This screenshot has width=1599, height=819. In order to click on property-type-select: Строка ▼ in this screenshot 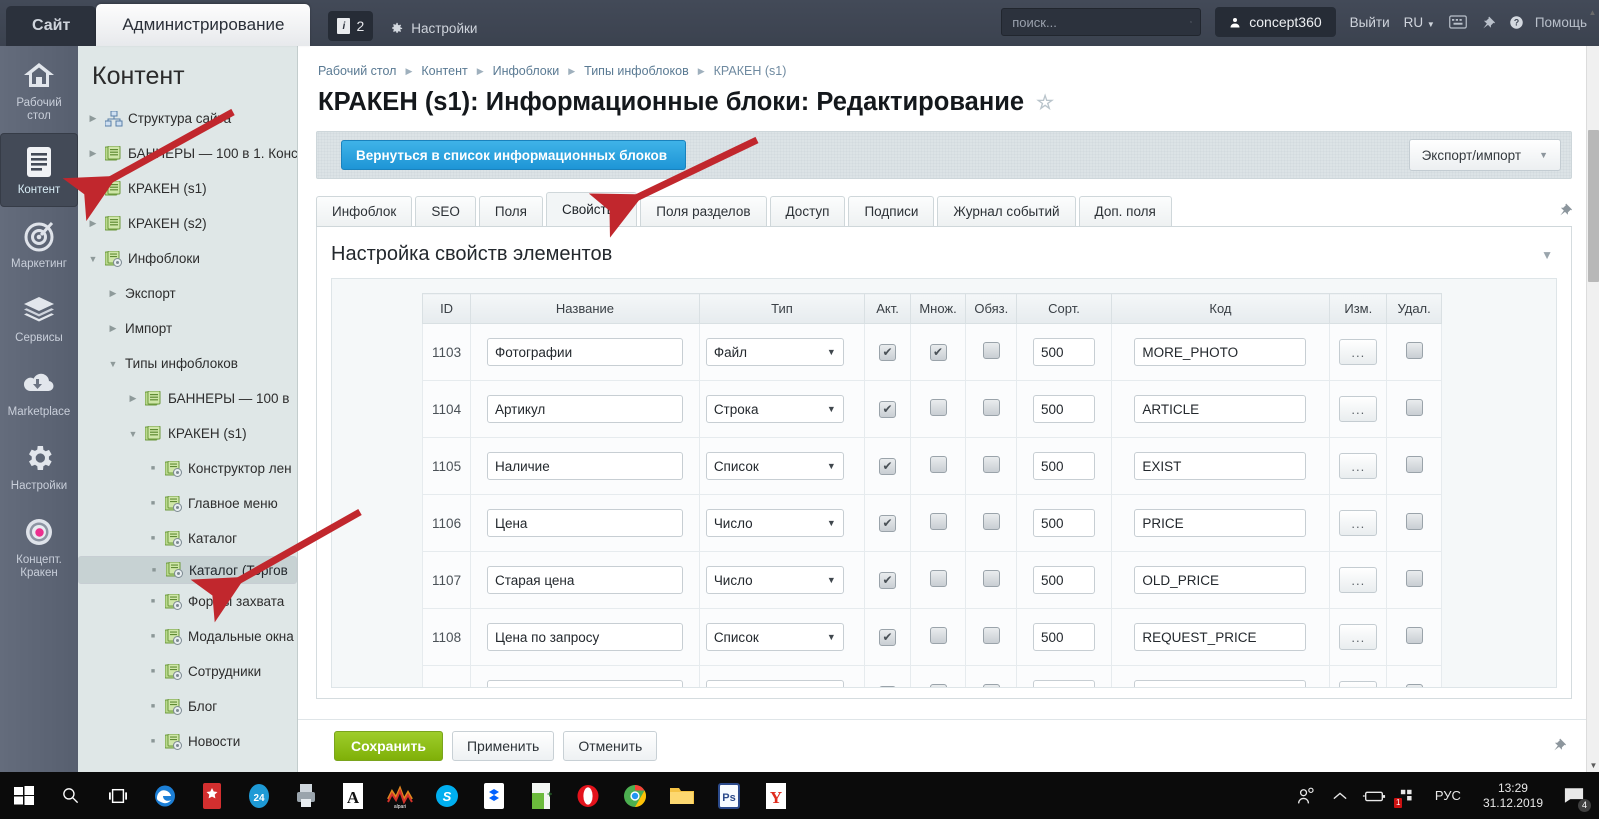, I will do `click(774, 409)`.